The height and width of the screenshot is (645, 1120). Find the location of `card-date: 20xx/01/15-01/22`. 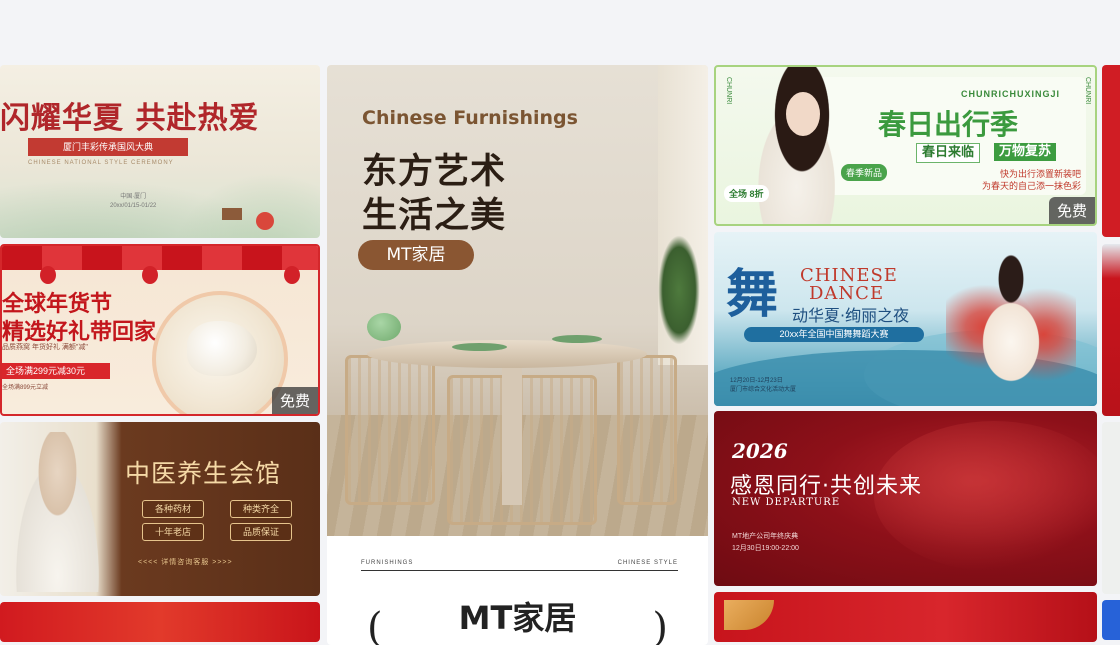

card-date: 20xx/01/15-01/22 is located at coordinates (133, 206).